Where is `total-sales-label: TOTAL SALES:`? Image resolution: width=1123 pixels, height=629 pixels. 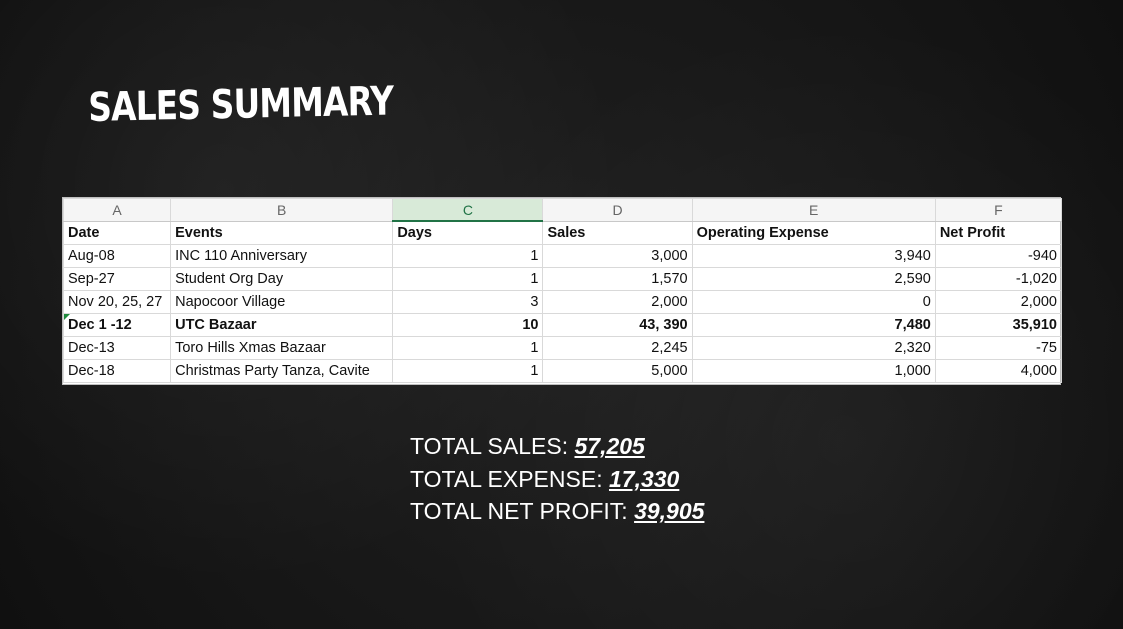 total-sales-label: TOTAL SALES: is located at coordinates (492, 446).